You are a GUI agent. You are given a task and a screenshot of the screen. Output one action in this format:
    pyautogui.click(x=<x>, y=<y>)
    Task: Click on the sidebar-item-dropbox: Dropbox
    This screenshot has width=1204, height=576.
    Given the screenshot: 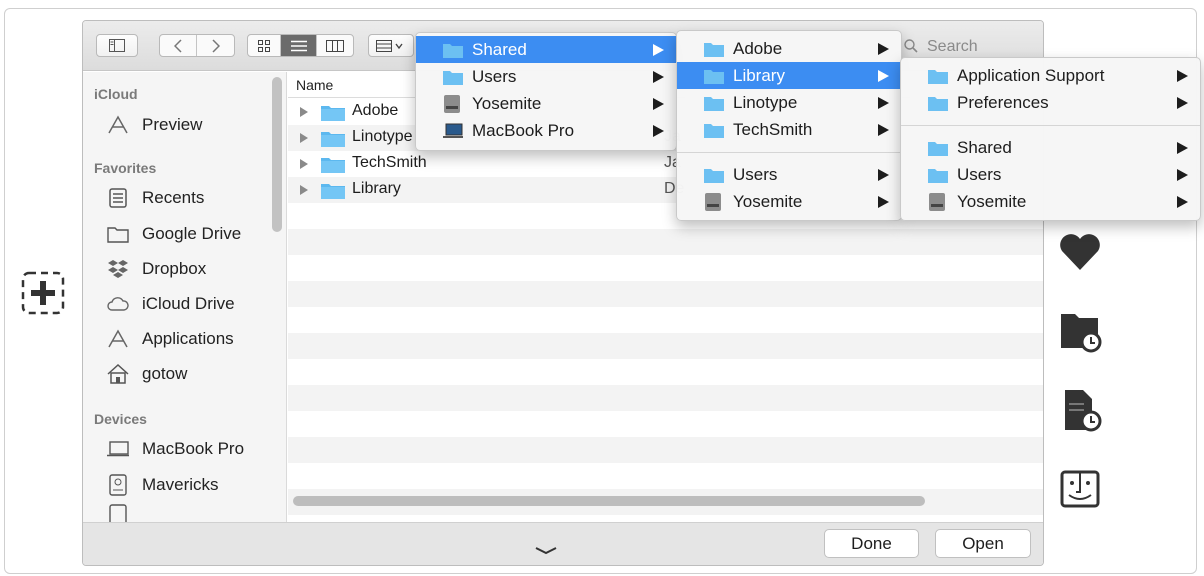 What is the action you would take?
    pyautogui.click(x=156, y=269)
    